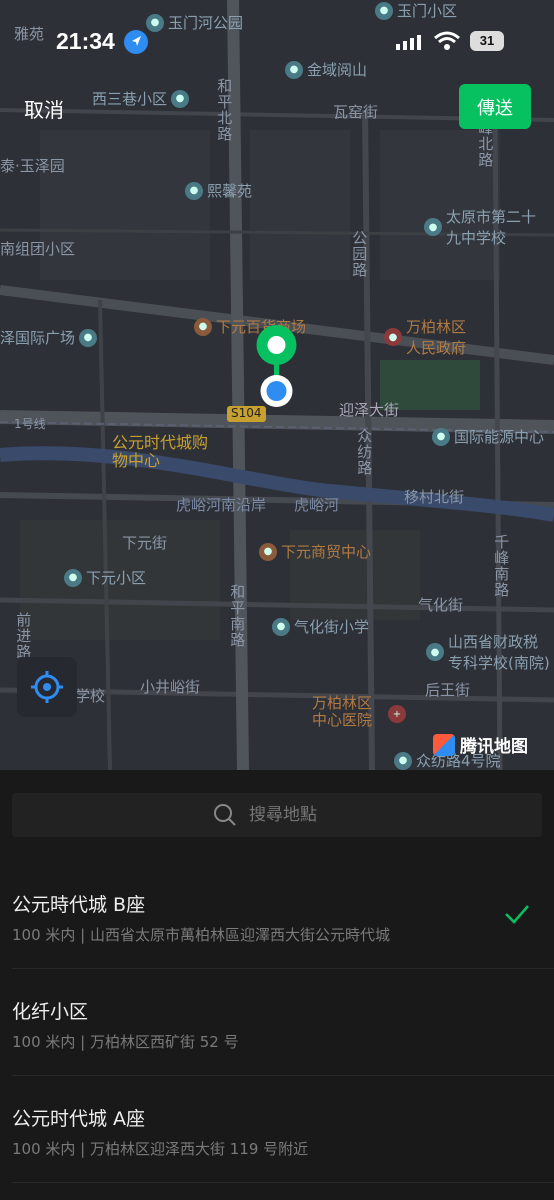  Describe the element at coordinates (160, 452) in the screenshot. I see `label-gongyuan-mall: 公元时代城购物中心` at that location.